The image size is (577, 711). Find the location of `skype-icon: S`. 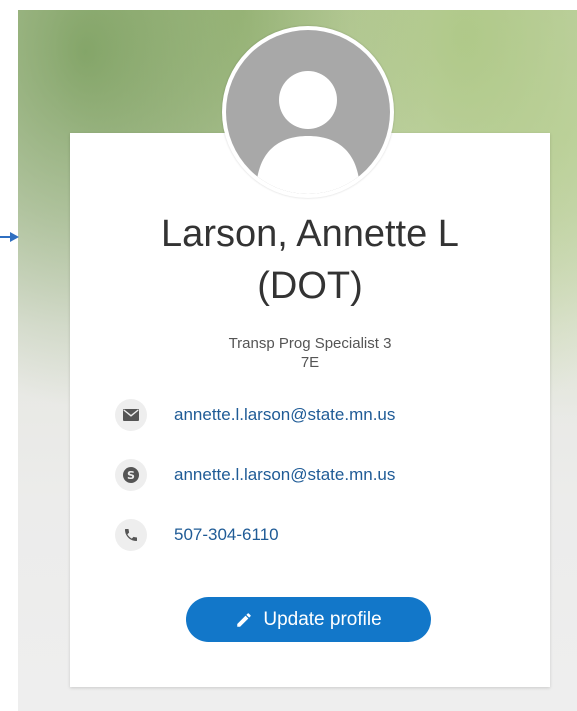

skype-icon: S is located at coordinates (131, 475).